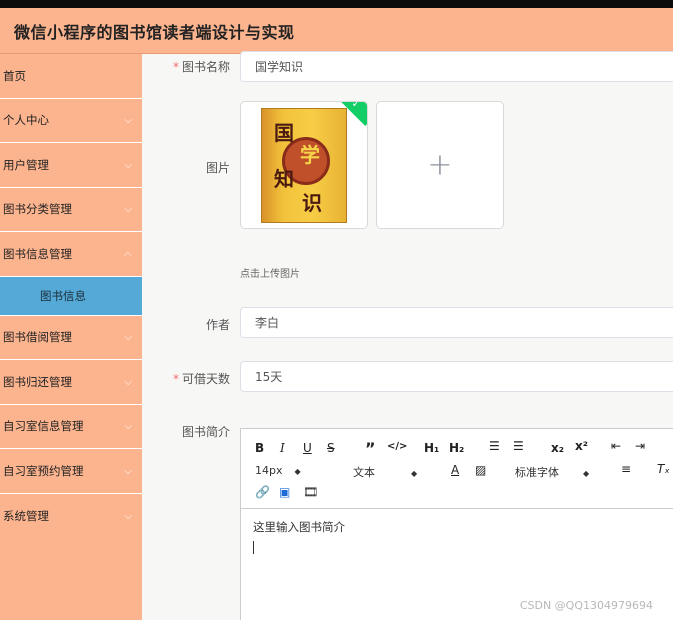 The image size is (673, 620). Describe the element at coordinates (201, 379) in the screenshot. I see `borrow-days-label: * 可借天数` at that location.